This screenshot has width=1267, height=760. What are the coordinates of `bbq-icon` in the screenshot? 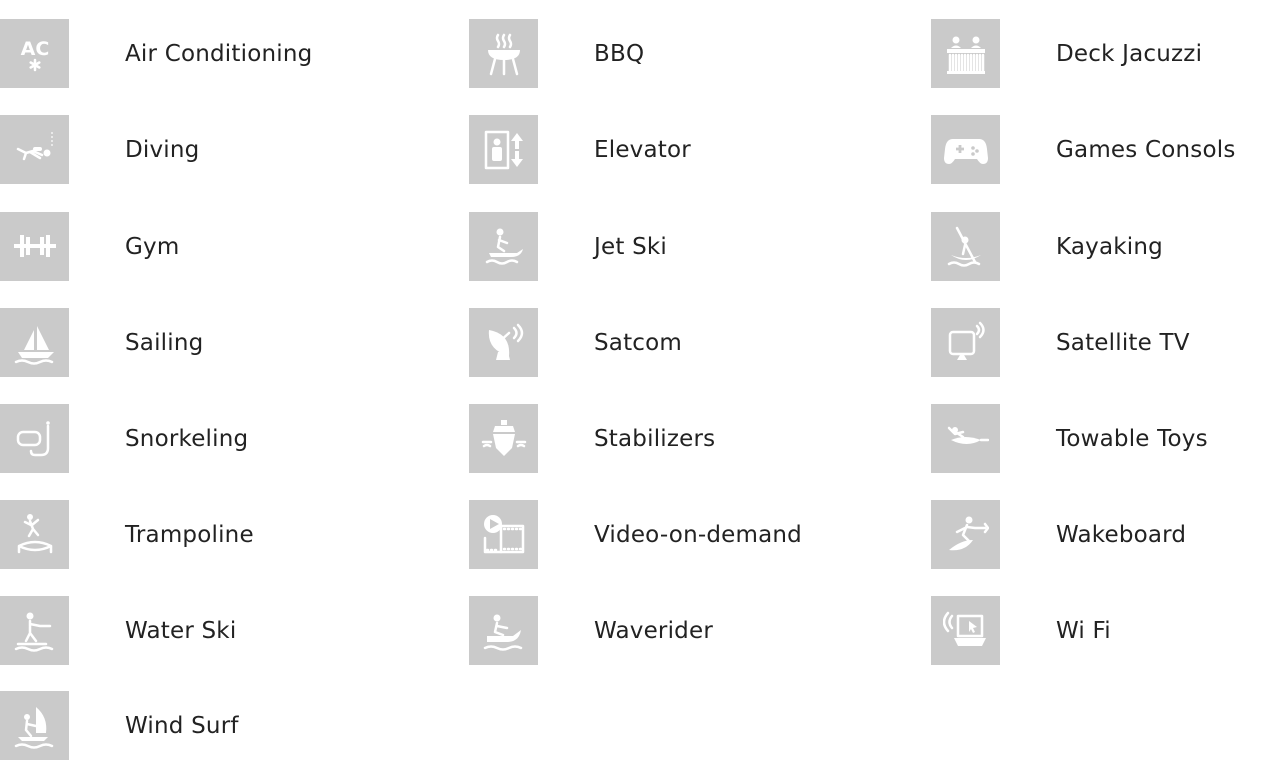 It's located at (503, 53).